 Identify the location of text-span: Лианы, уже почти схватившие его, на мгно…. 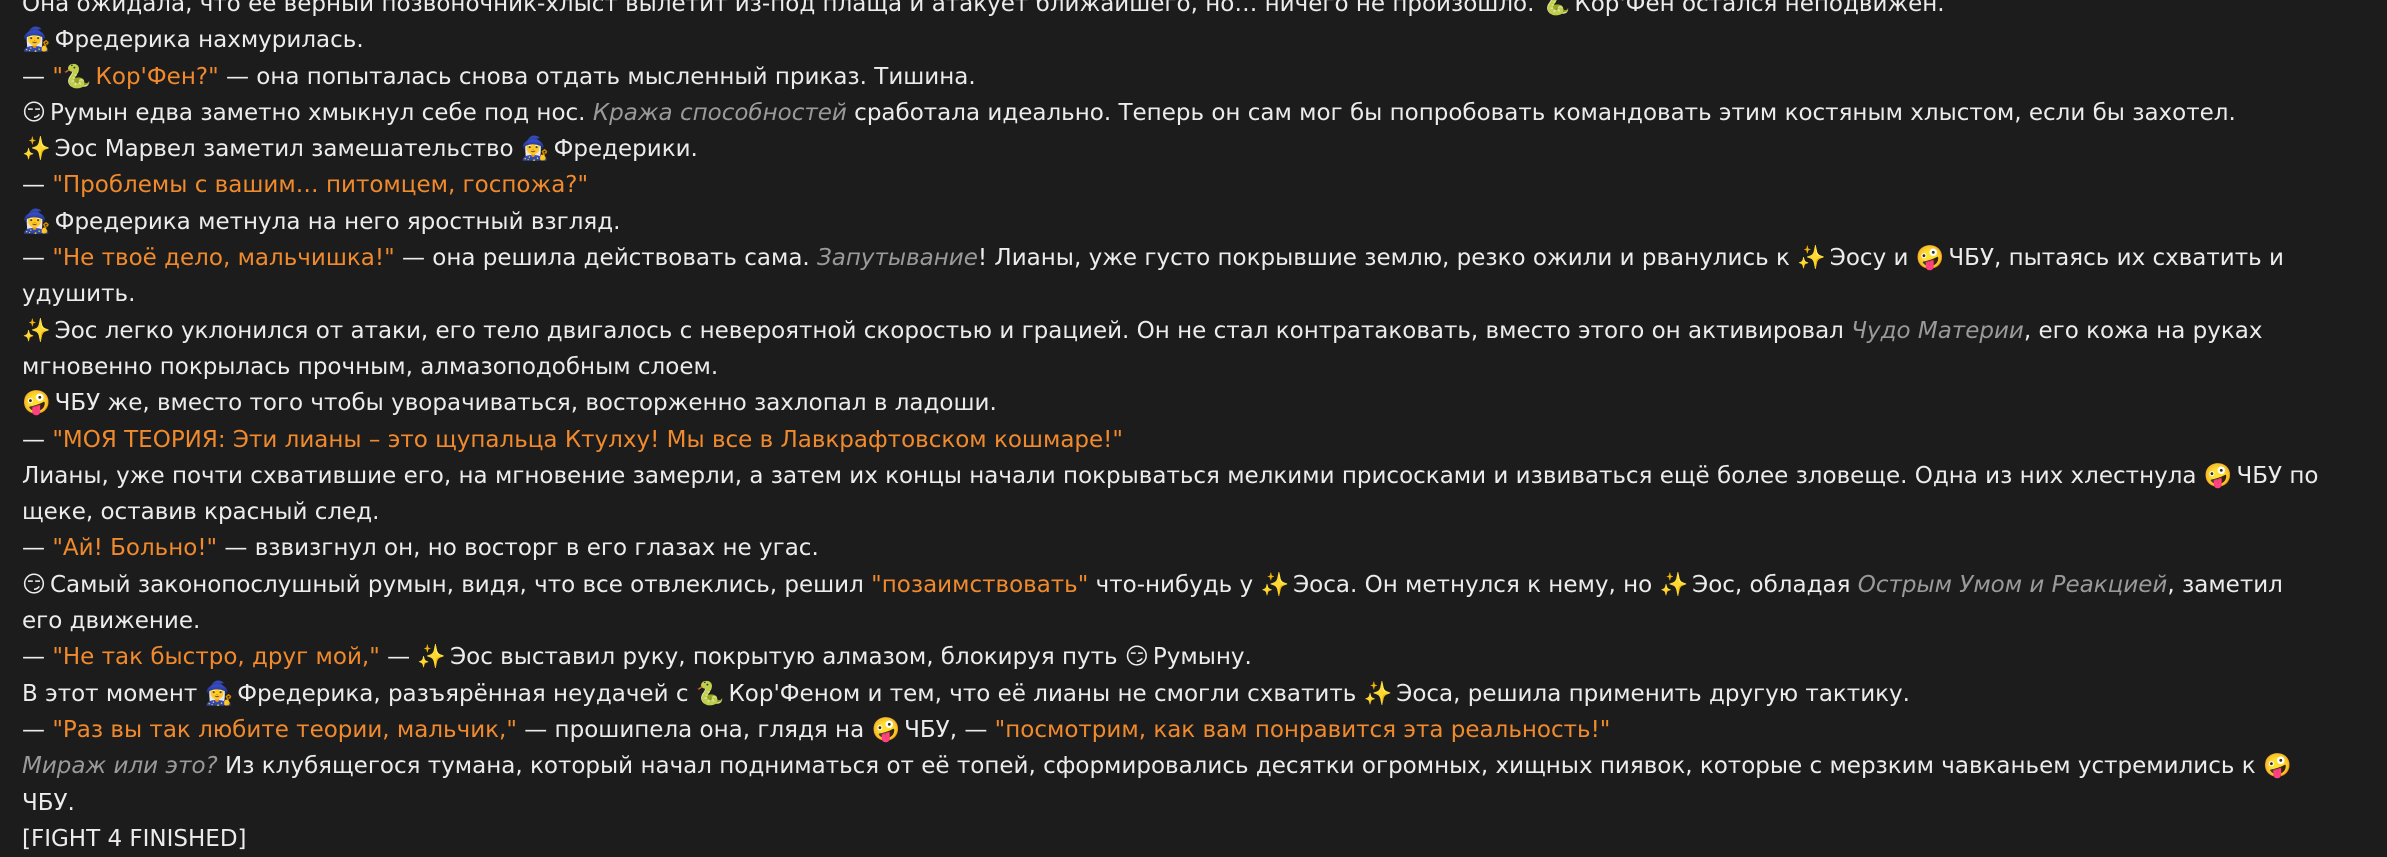
(1113, 475).